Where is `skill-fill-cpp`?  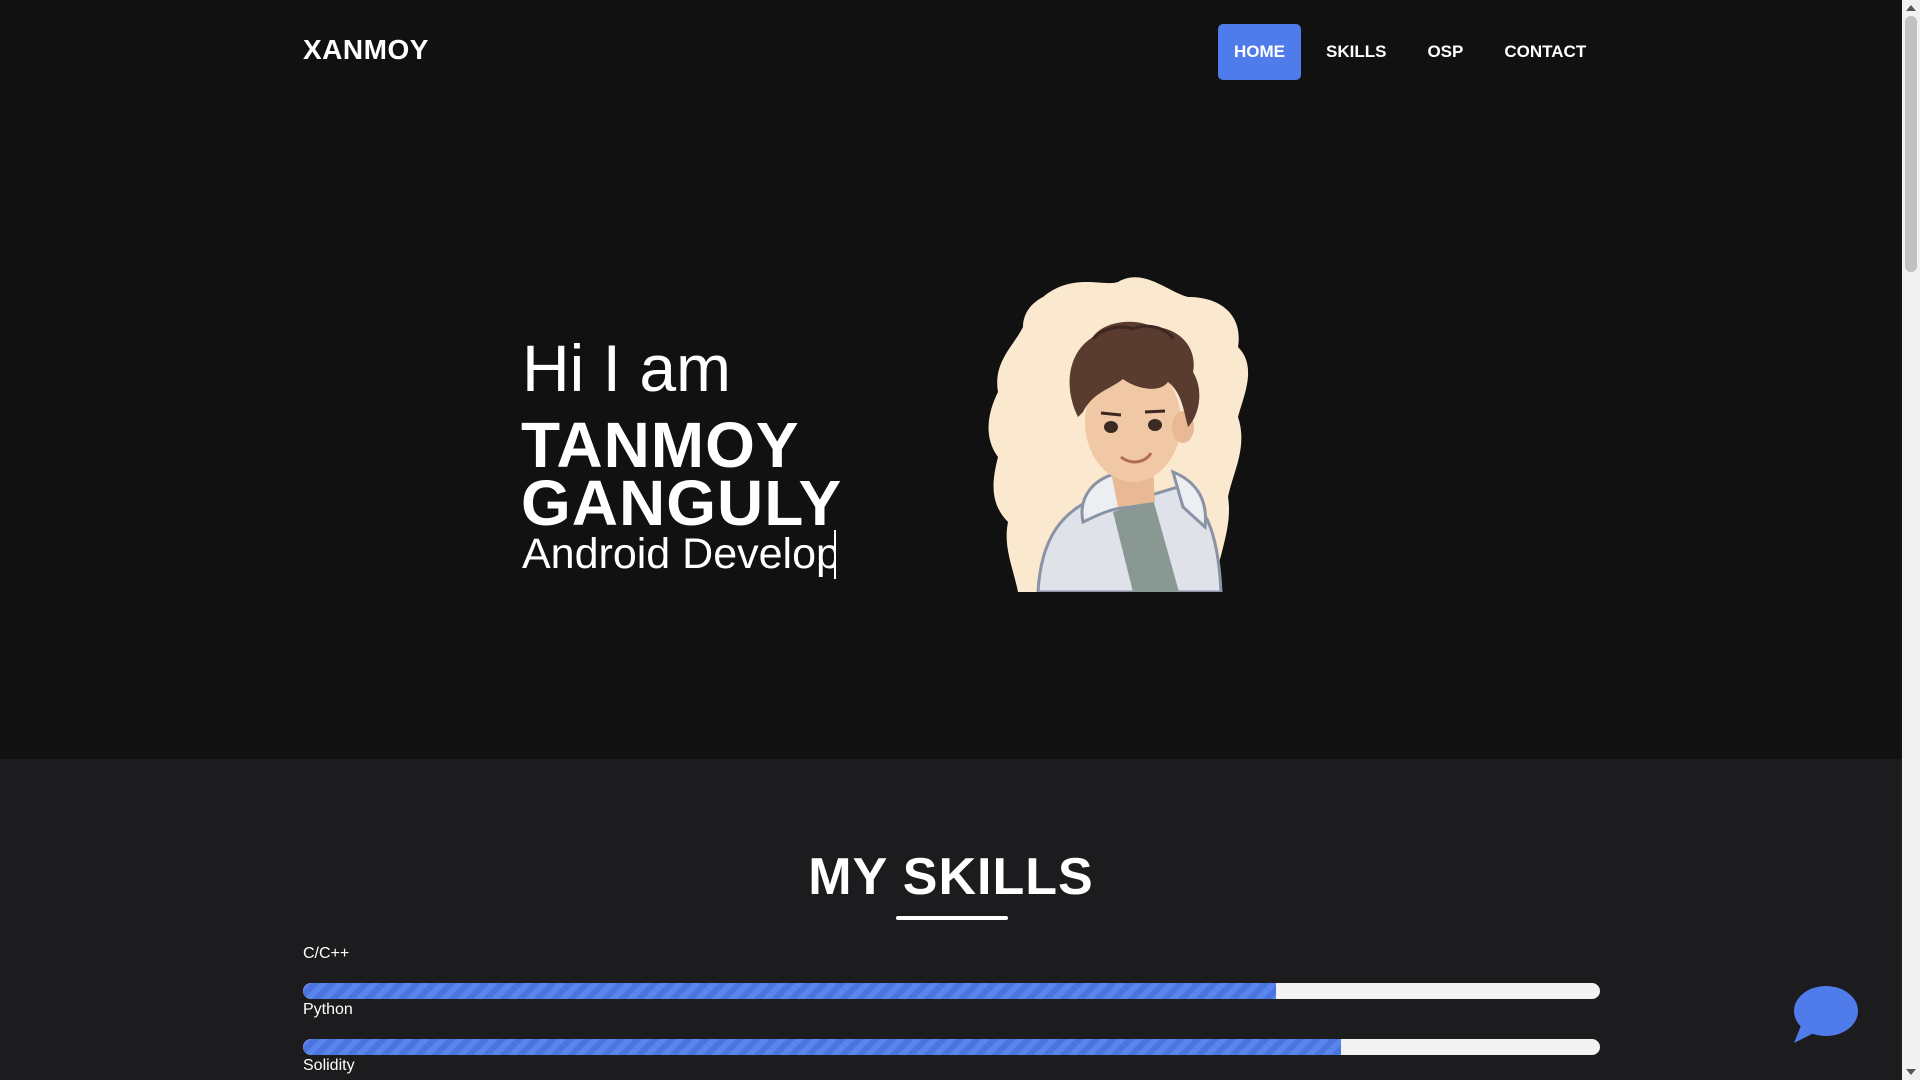
skill-fill-cpp is located at coordinates (789, 991).